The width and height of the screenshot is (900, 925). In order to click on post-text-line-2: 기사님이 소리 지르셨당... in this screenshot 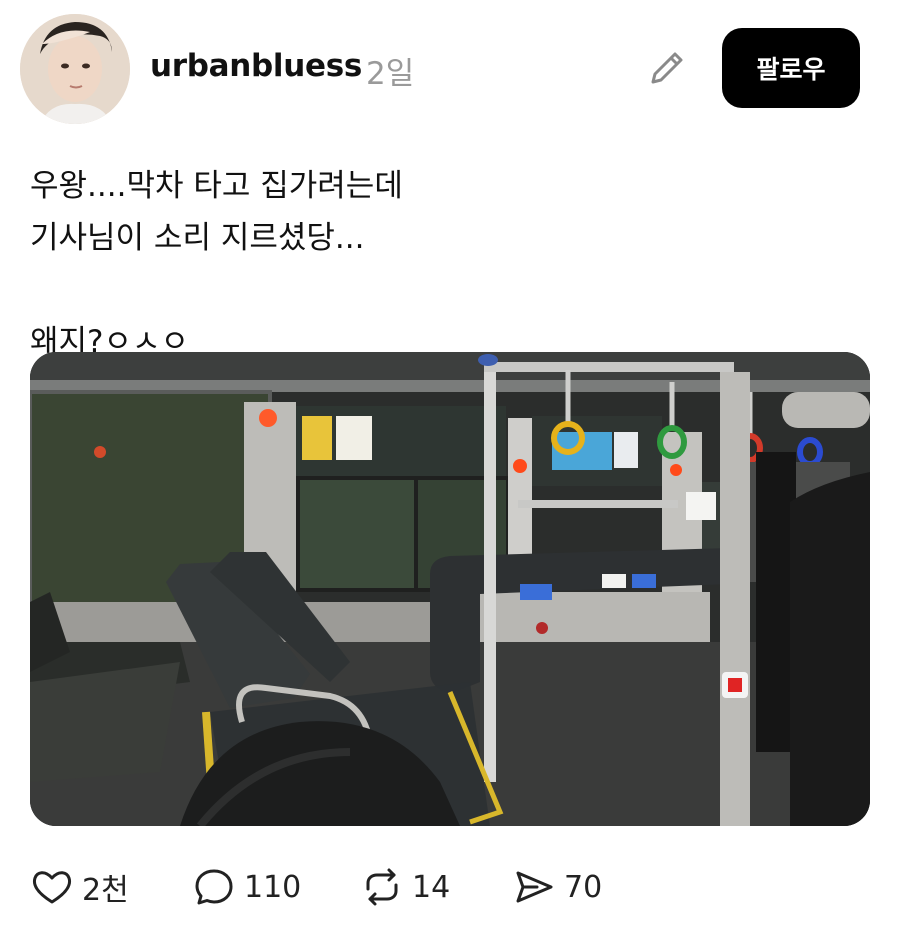, I will do `click(197, 238)`.